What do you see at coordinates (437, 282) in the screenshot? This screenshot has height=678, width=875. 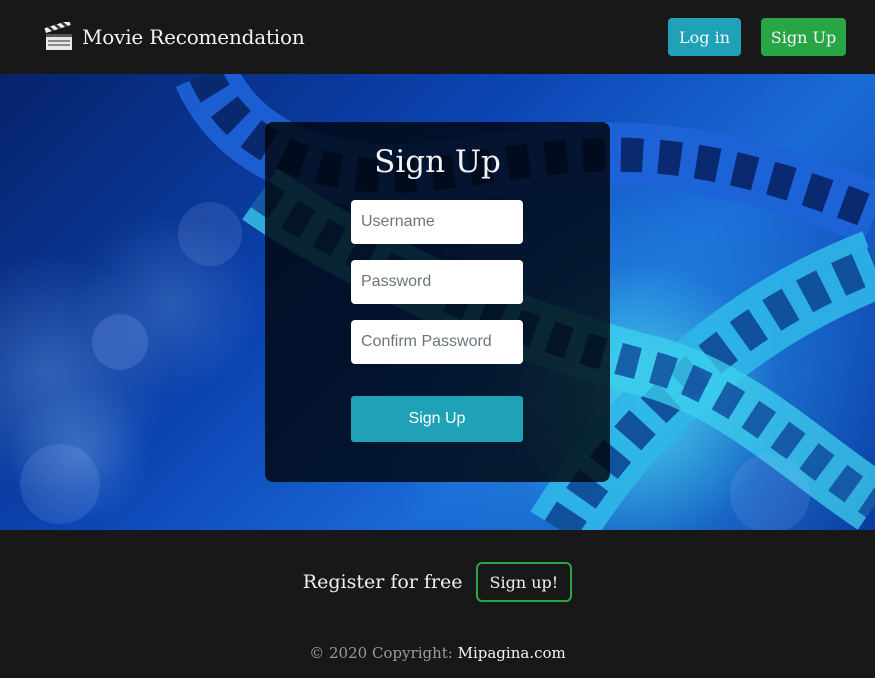 I see `password-input` at bounding box center [437, 282].